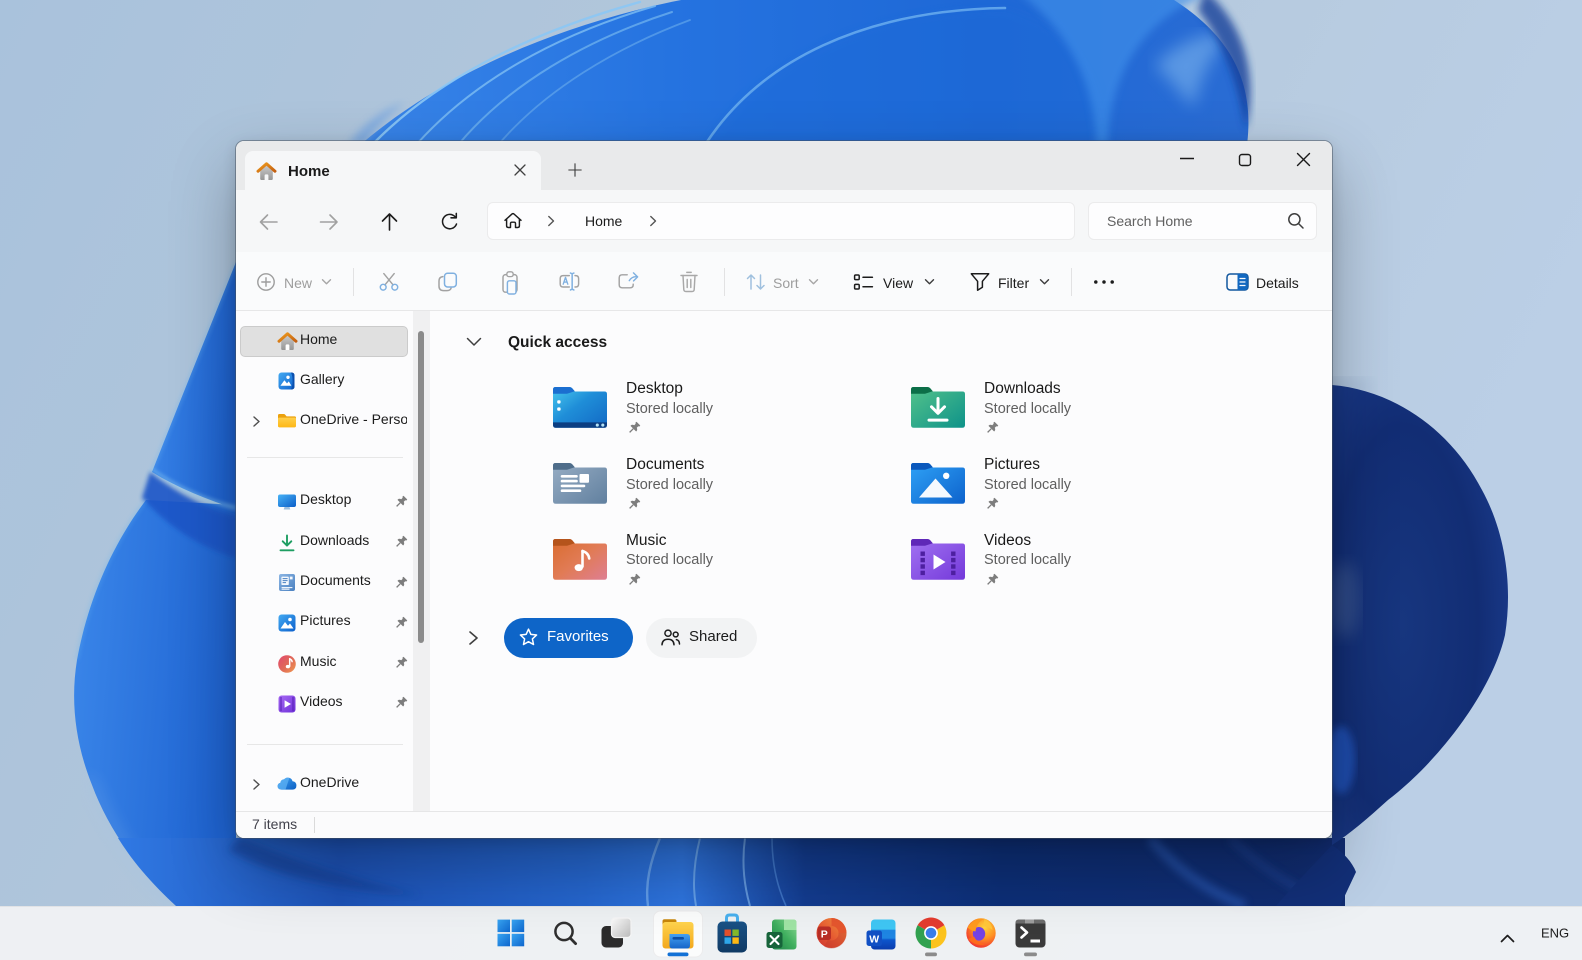  What do you see at coordinates (1555, 933) in the screenshot?
I see `svg-text: ENG` at bounding box center [1555, 933].